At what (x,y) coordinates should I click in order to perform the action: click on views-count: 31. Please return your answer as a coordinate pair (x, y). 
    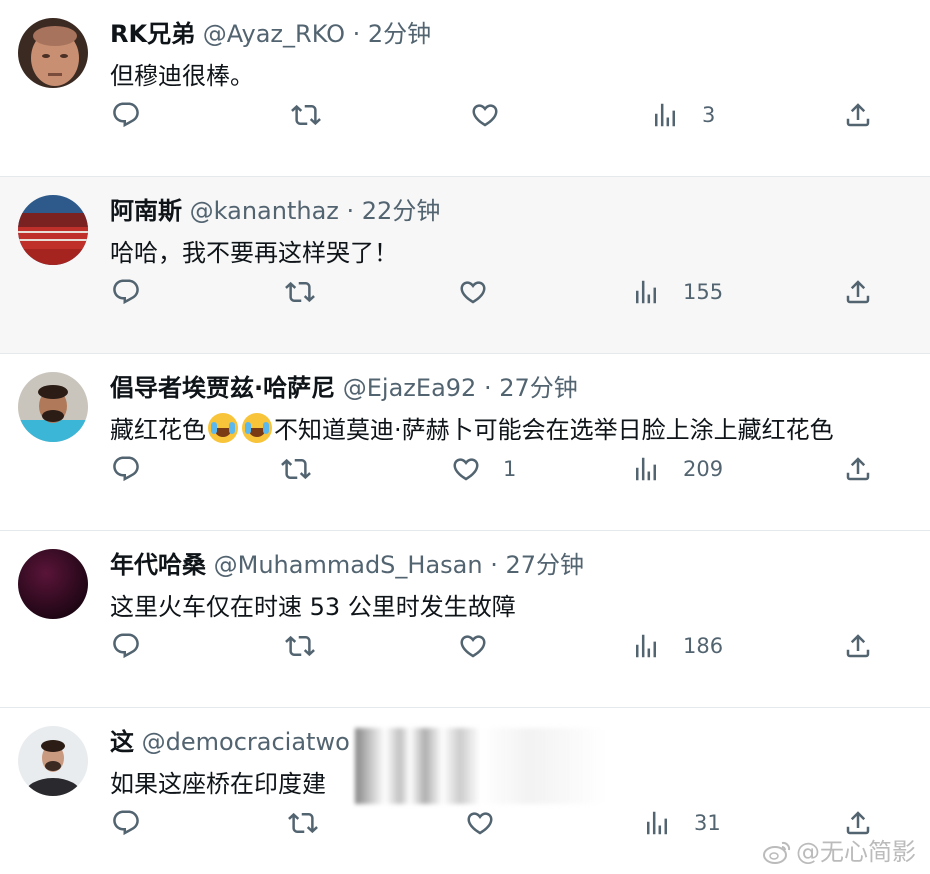
    Looking at the image, I should click on (707, 823).